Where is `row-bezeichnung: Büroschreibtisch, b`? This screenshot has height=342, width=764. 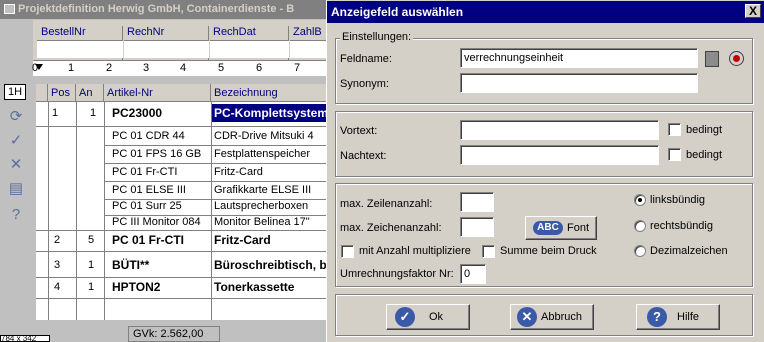 row-bezeichnung: Büroschreibtisch, b is located at coordinates (272, 265).